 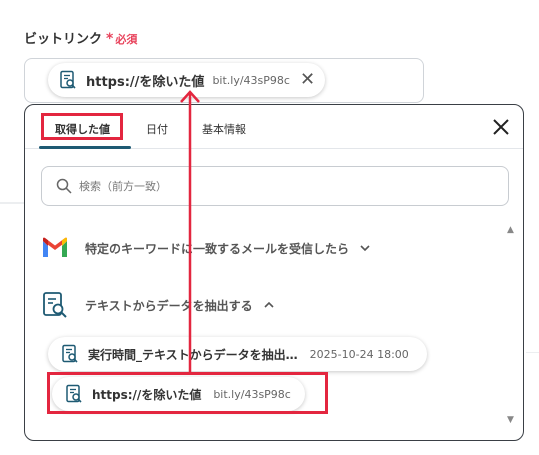 I want to click on selected-value-chip: https://を除いた値 bit.ly/43sP98c ✕, so click(x=187, y=80).